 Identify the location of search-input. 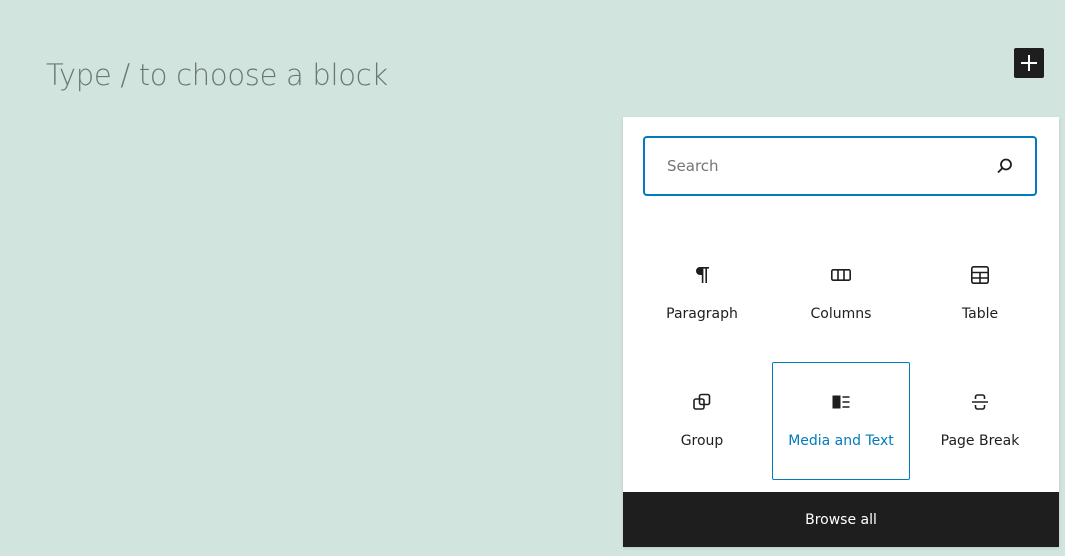
(829, 166).